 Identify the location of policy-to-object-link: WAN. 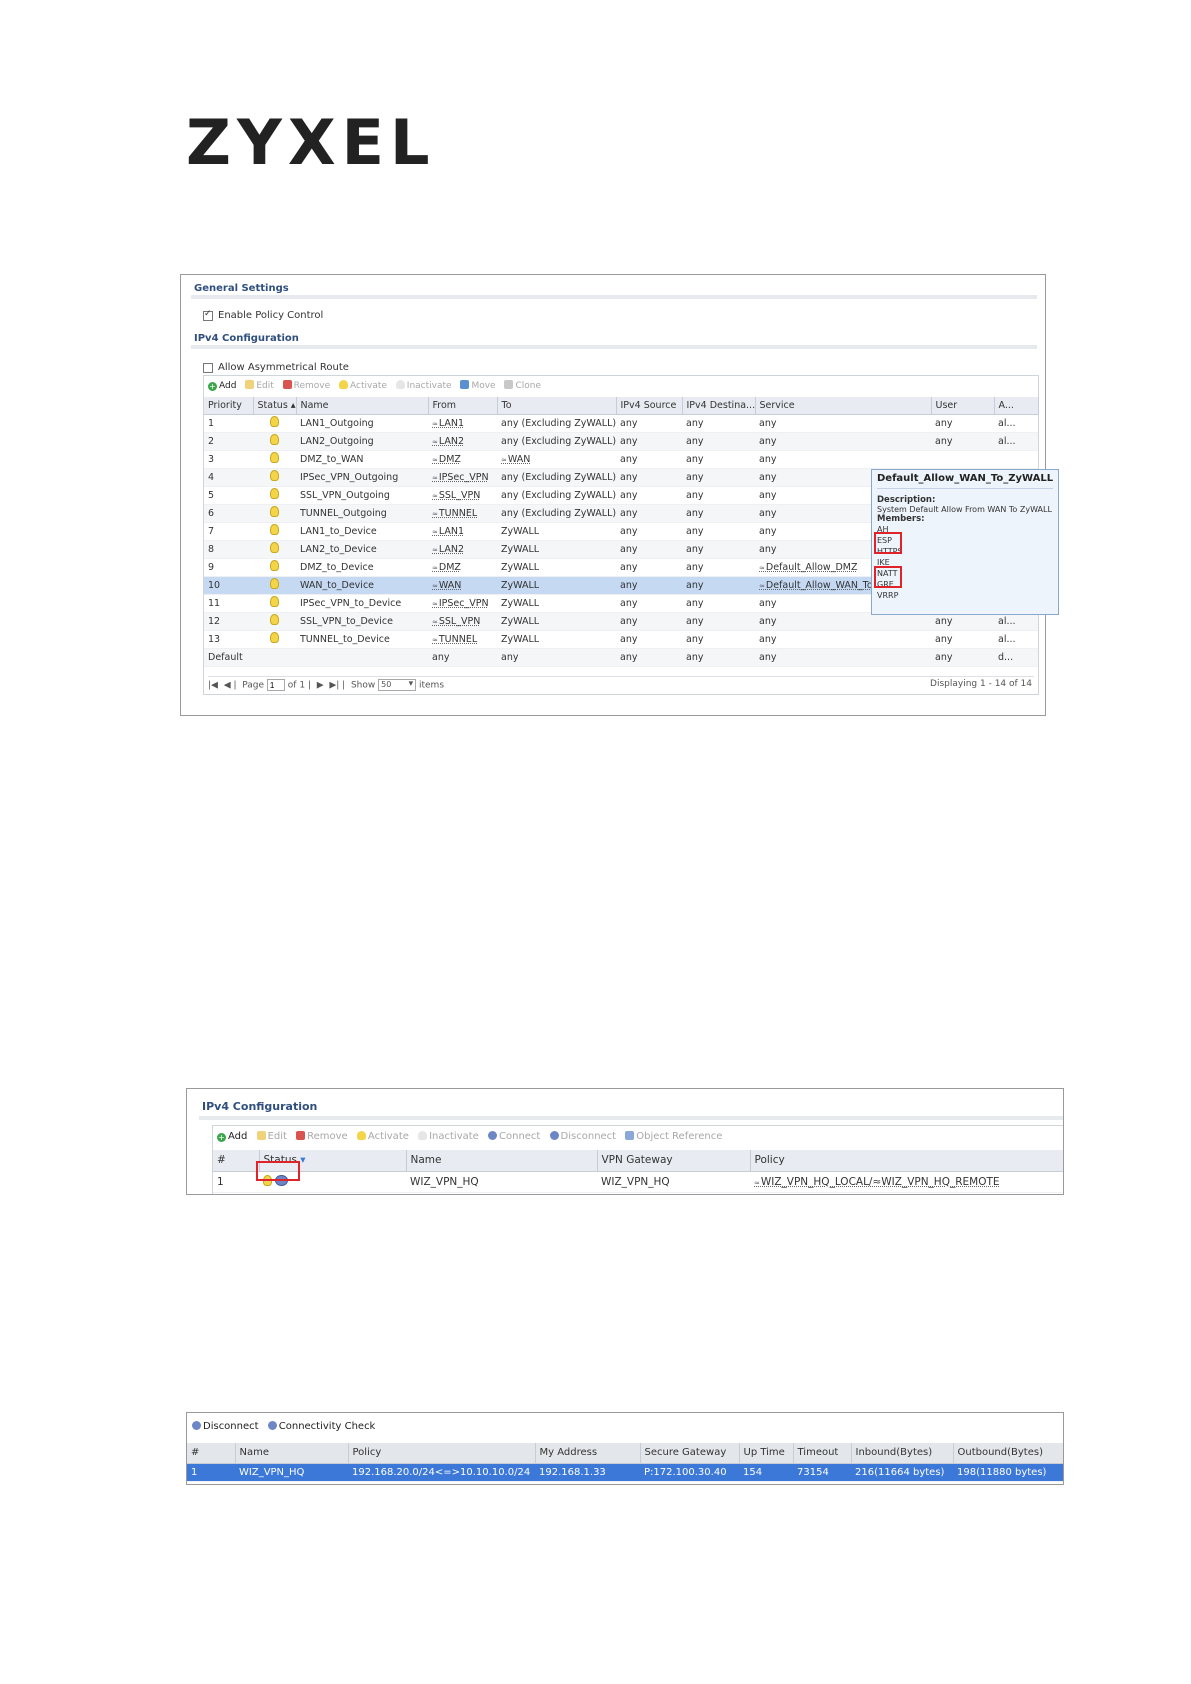
(515, 459).